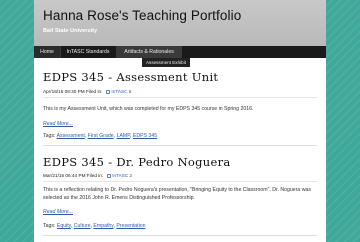 The width and height of the screenshot is (360, 242). What do you see at coordinates (130, 77) in the screenshot?
I see `post-title: EDPS 345 - Assessment Unit` at bounding box center [130, 77].